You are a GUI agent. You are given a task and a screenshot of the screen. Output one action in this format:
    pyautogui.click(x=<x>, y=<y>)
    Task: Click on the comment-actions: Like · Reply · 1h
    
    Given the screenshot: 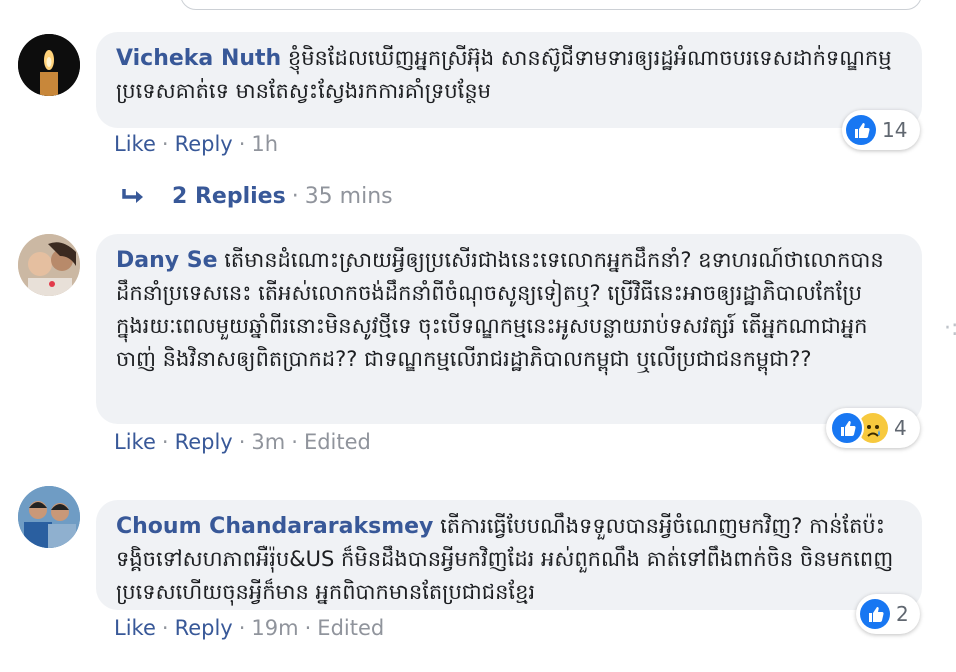 What is the action you would take?
    pyautogui.click(x=196, y=144)
    